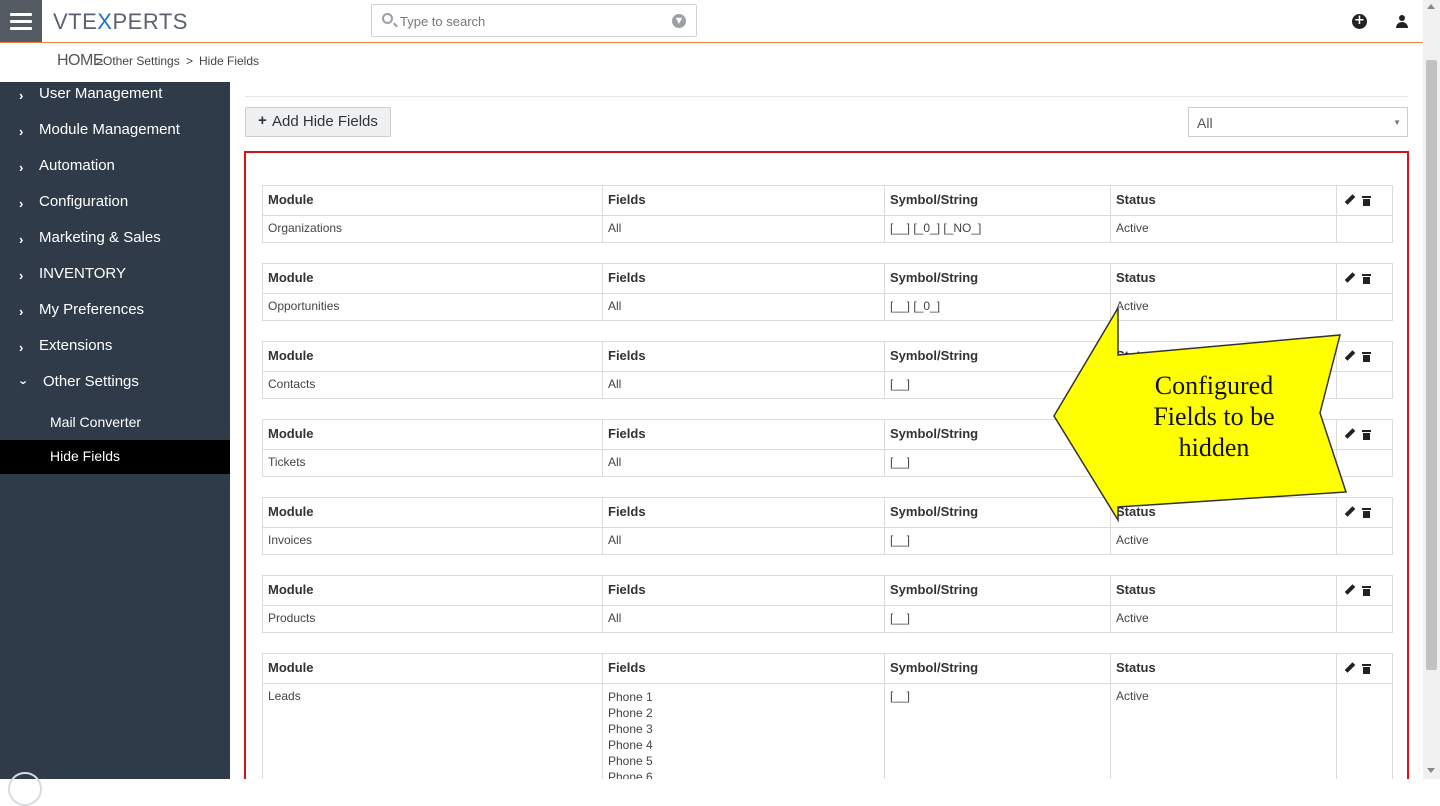 Image resolution: width=1440 pixels, height=806 pixels. I want to click on field-item: Phone 6, so click(630, 774).